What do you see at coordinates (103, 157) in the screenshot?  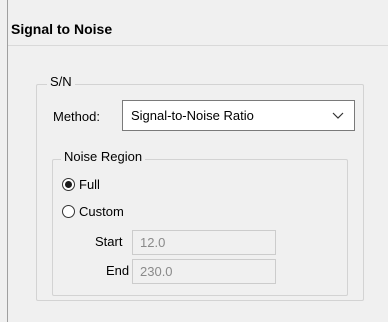 I see `noise-region-label: Noise Region` at bounding box center [103, 157].